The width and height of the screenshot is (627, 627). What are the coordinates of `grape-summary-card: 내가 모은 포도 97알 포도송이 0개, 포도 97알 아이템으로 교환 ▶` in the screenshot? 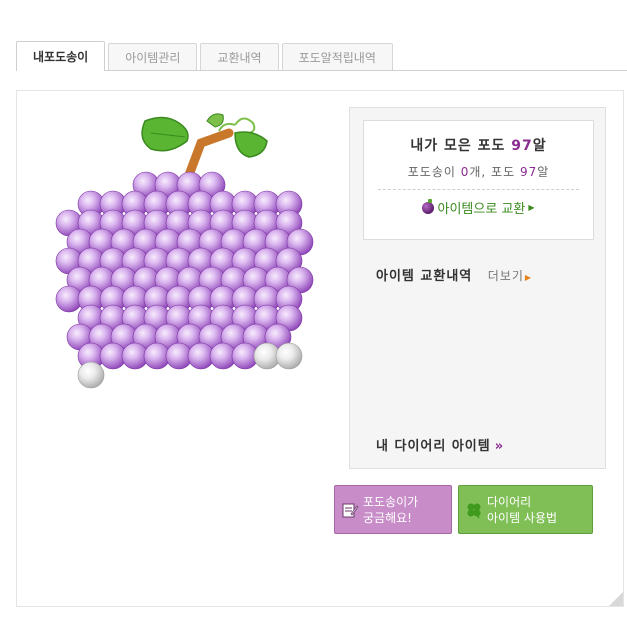 It's located at (478, 180).